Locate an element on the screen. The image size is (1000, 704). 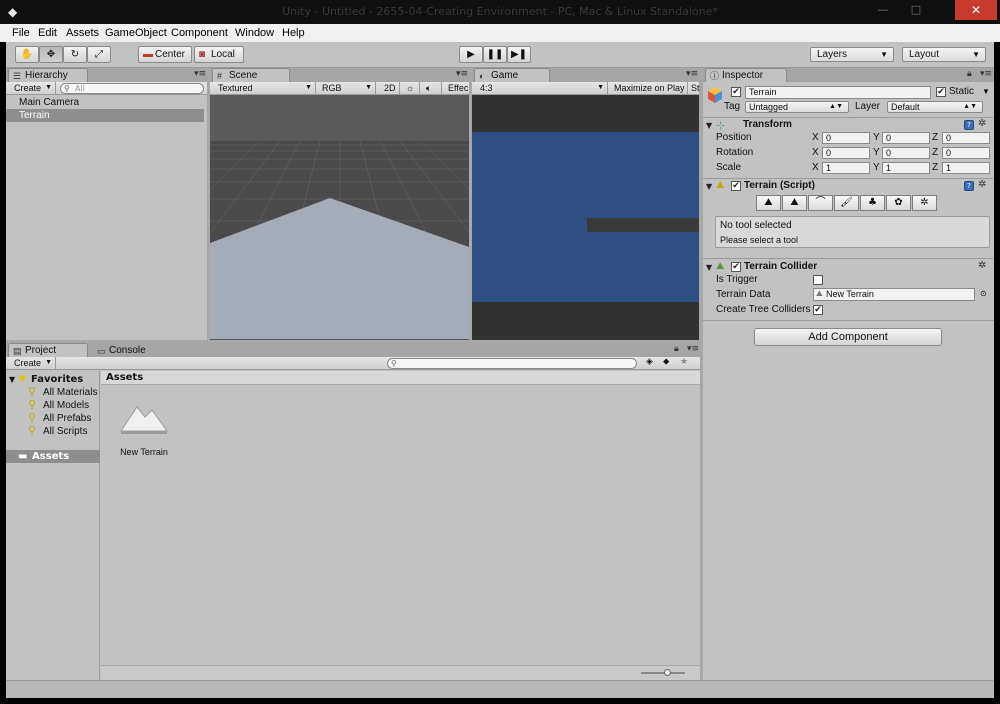
step-button: ▶❚ is located at coordinates (519, 54).